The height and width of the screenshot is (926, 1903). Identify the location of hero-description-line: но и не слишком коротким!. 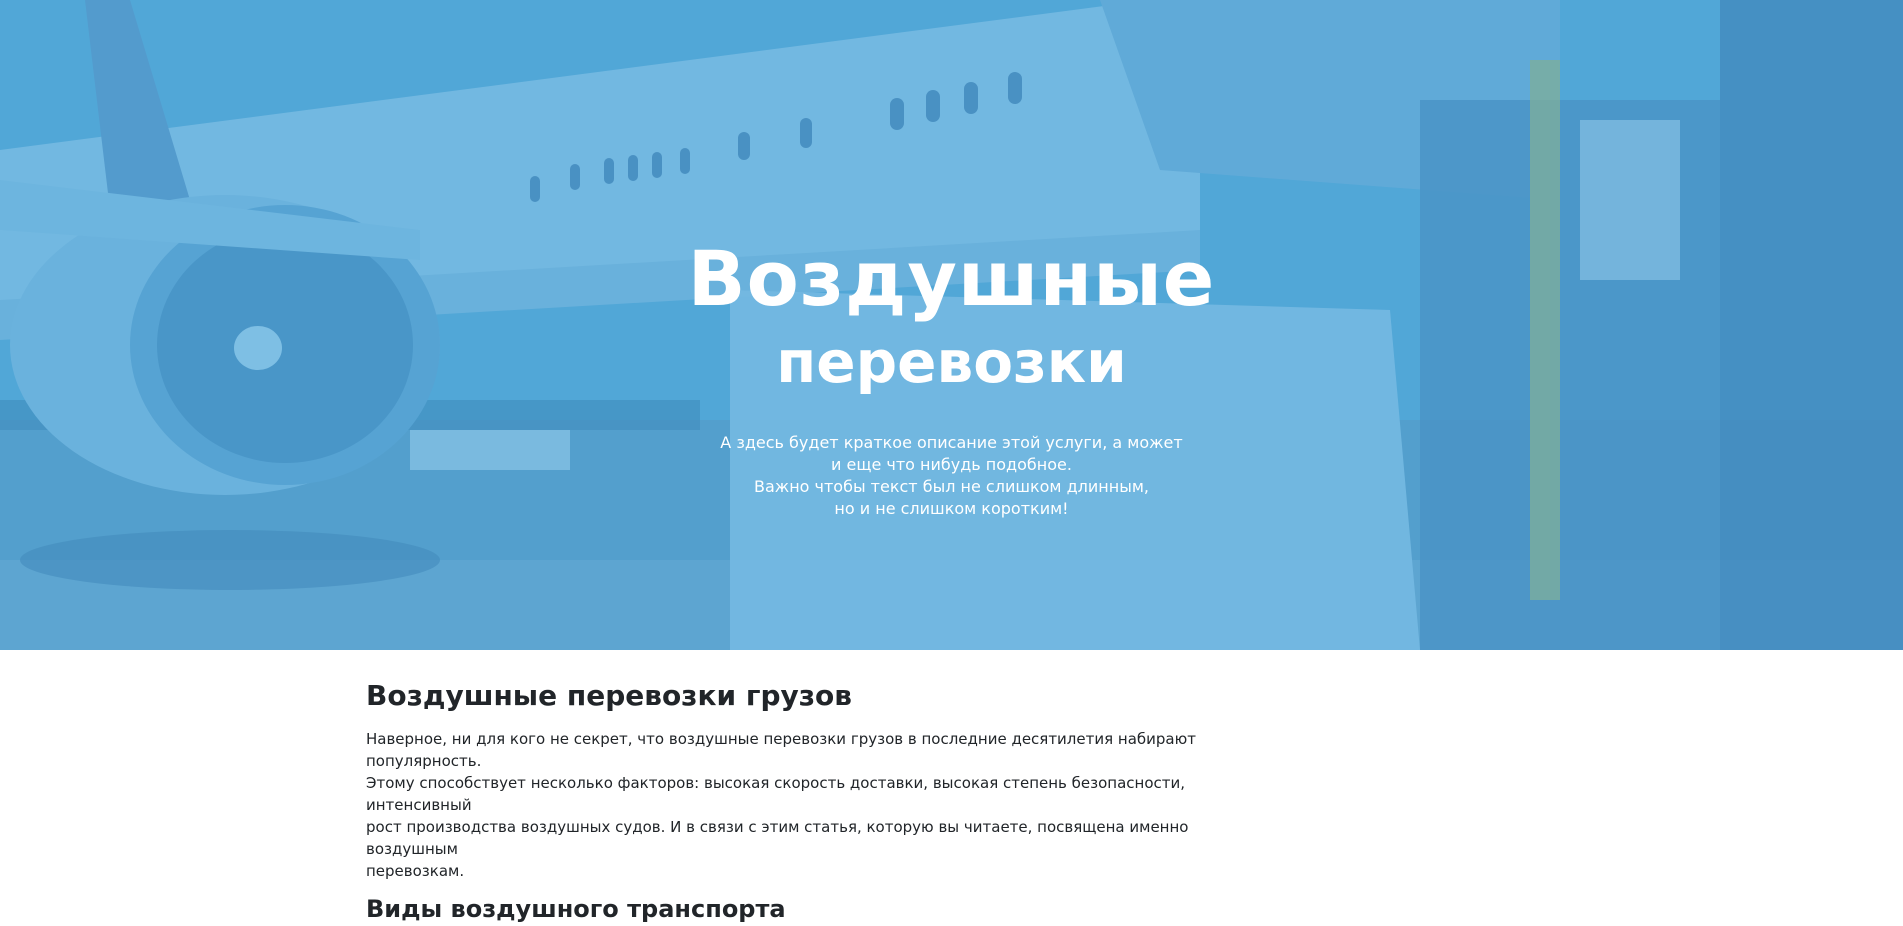
(951, 508).